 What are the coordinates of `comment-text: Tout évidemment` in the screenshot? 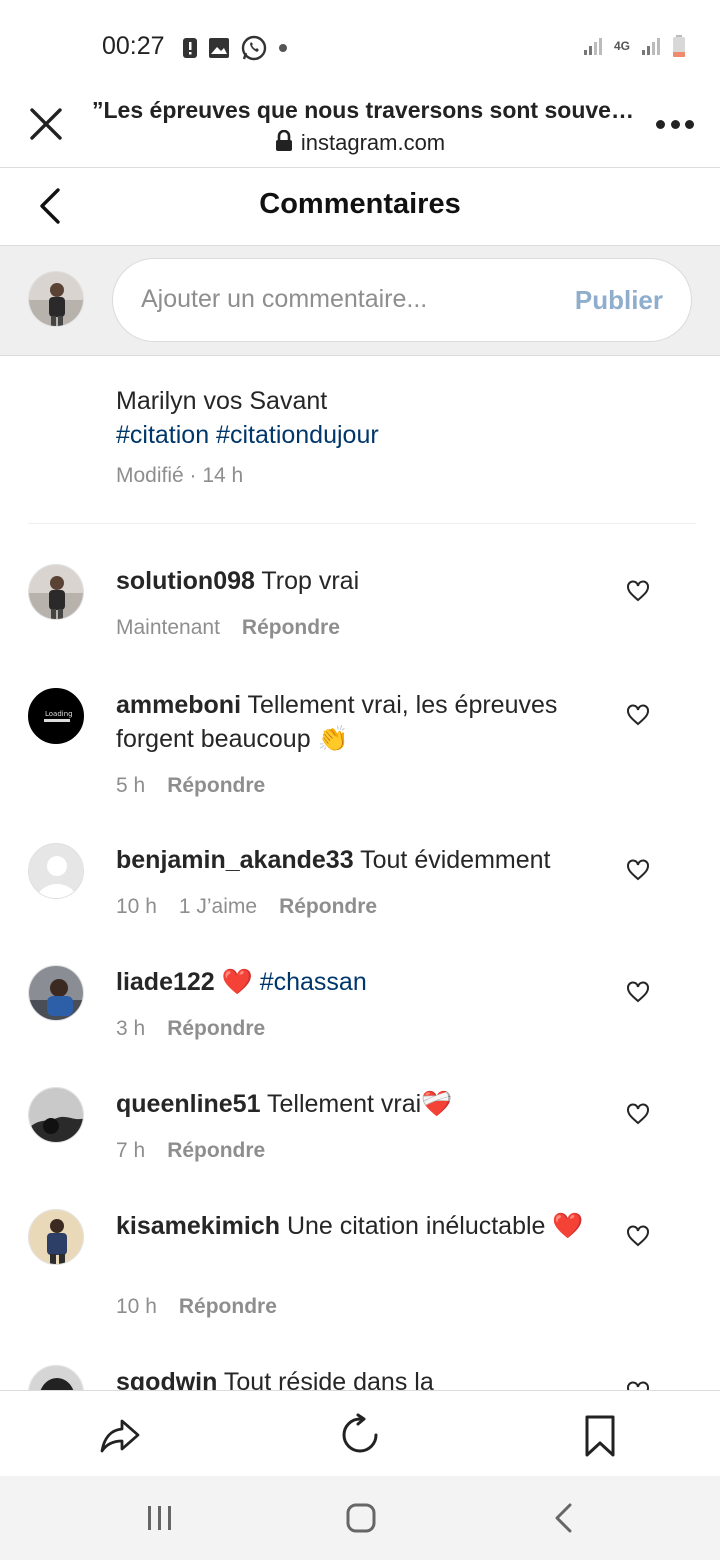 It's located at (452, 860).